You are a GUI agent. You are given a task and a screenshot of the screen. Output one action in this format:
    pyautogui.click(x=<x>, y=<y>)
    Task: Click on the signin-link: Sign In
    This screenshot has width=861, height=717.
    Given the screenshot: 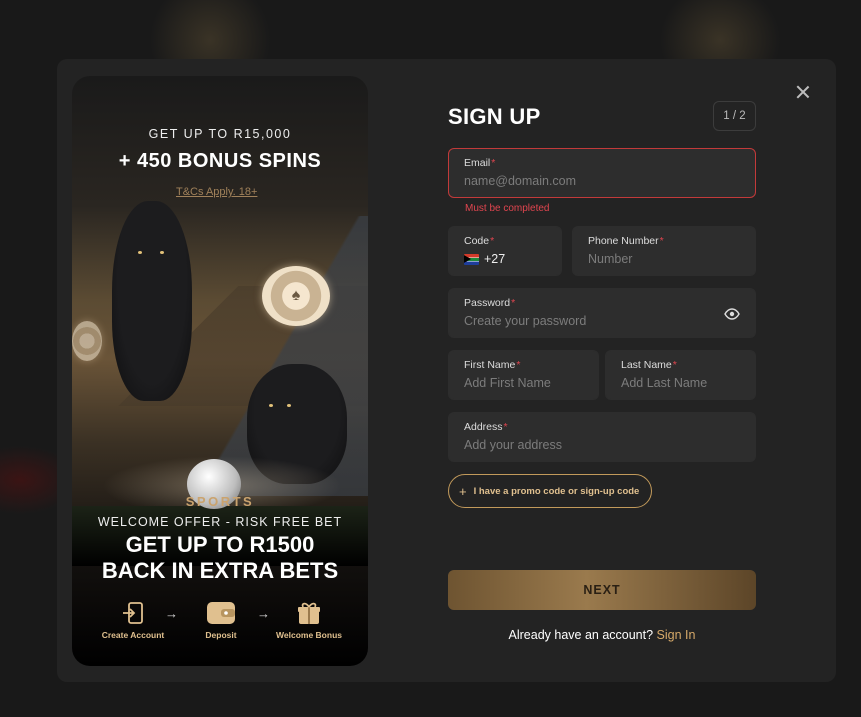 What is the action you would take?
    pyautogui.click(x=676, y=635)
    